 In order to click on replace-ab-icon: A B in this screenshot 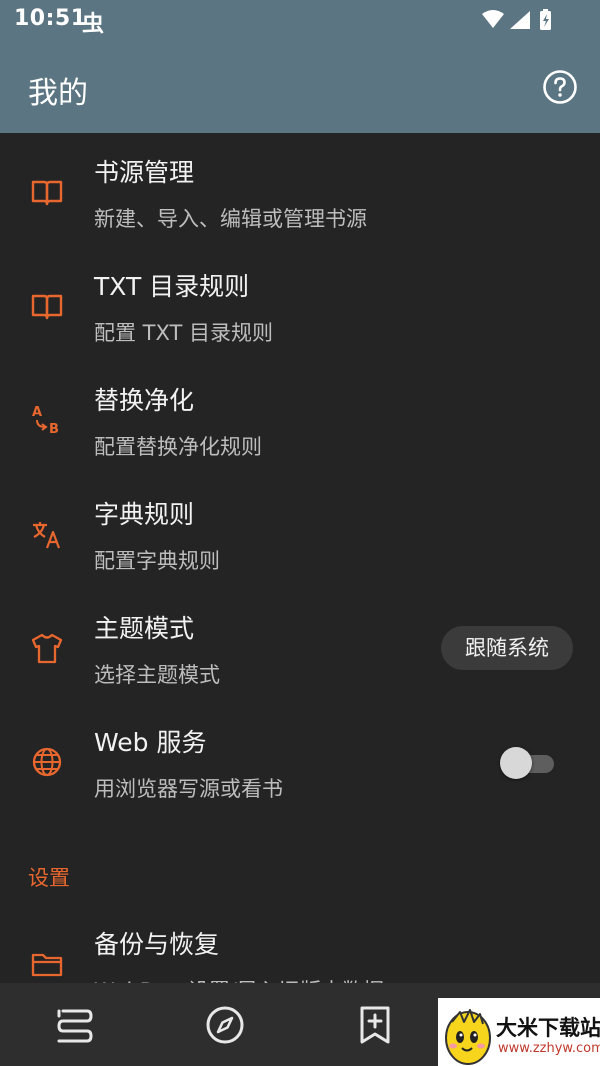, I will do `click(45, 421)`.